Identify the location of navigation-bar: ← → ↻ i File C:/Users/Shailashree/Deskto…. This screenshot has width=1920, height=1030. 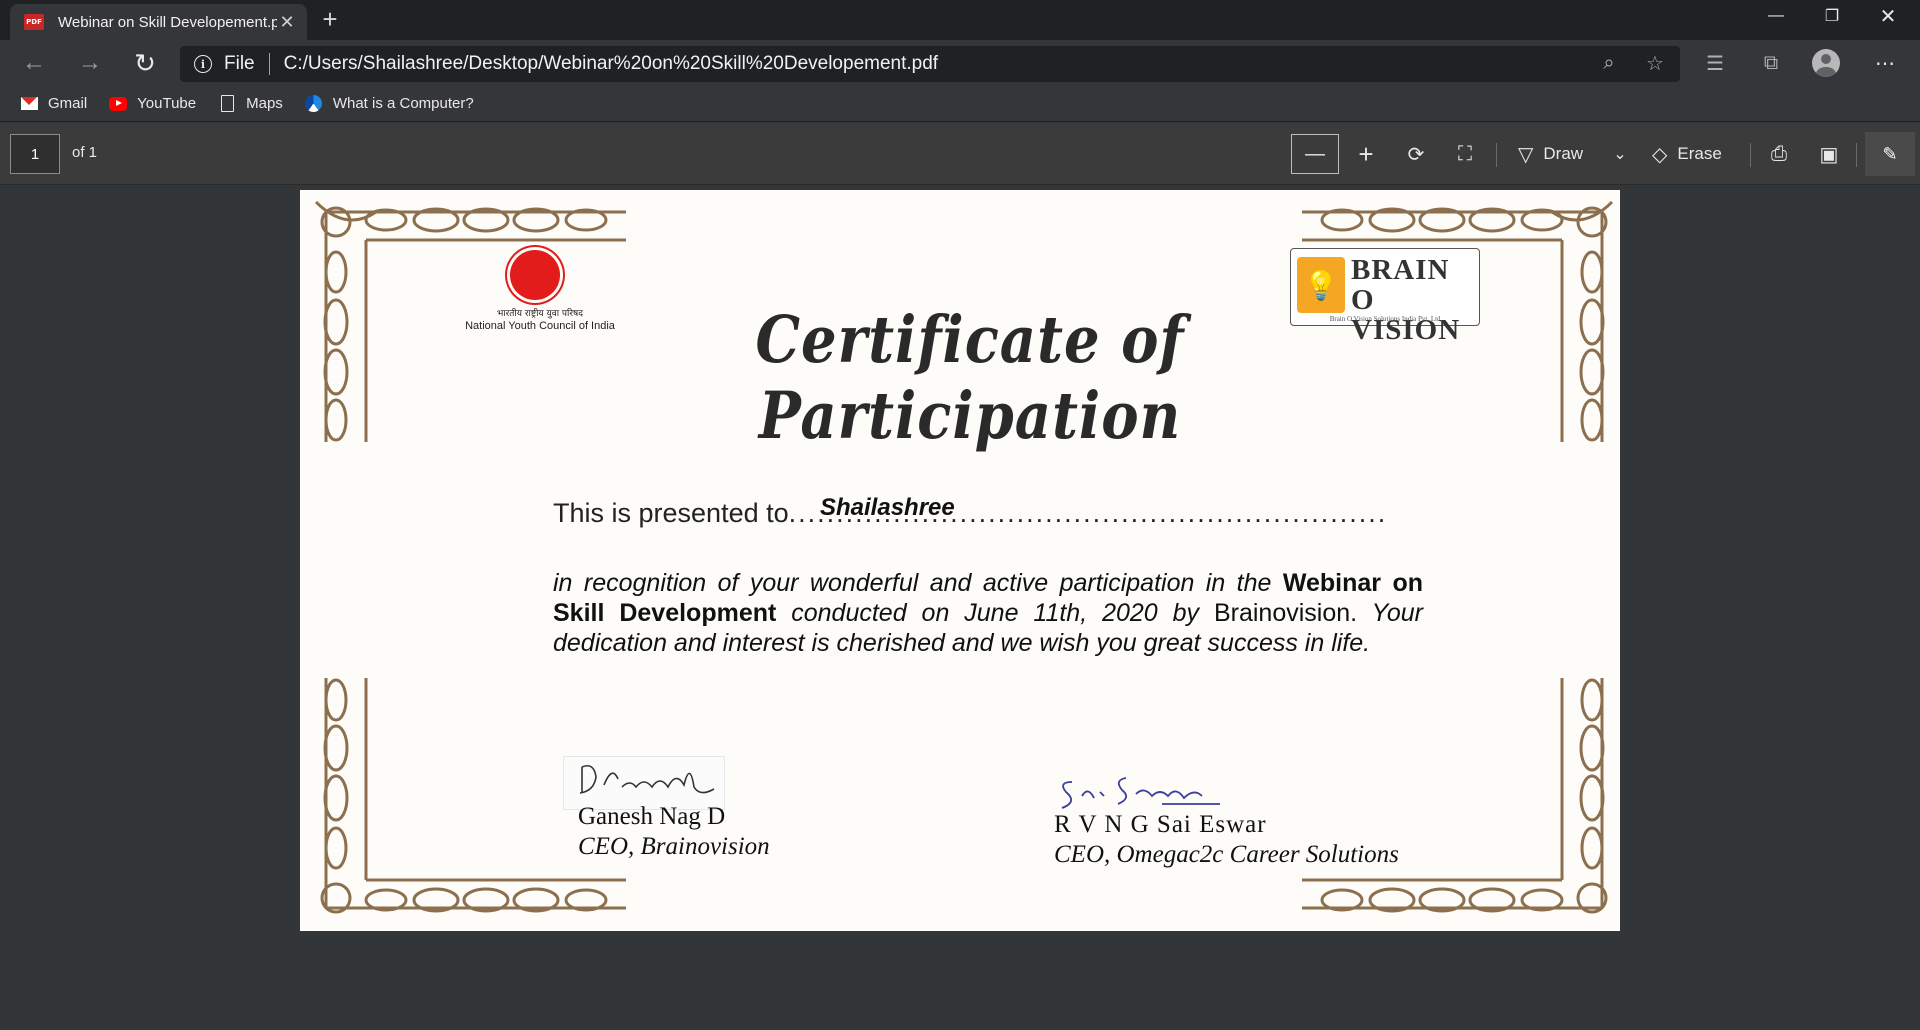
(960, 63).